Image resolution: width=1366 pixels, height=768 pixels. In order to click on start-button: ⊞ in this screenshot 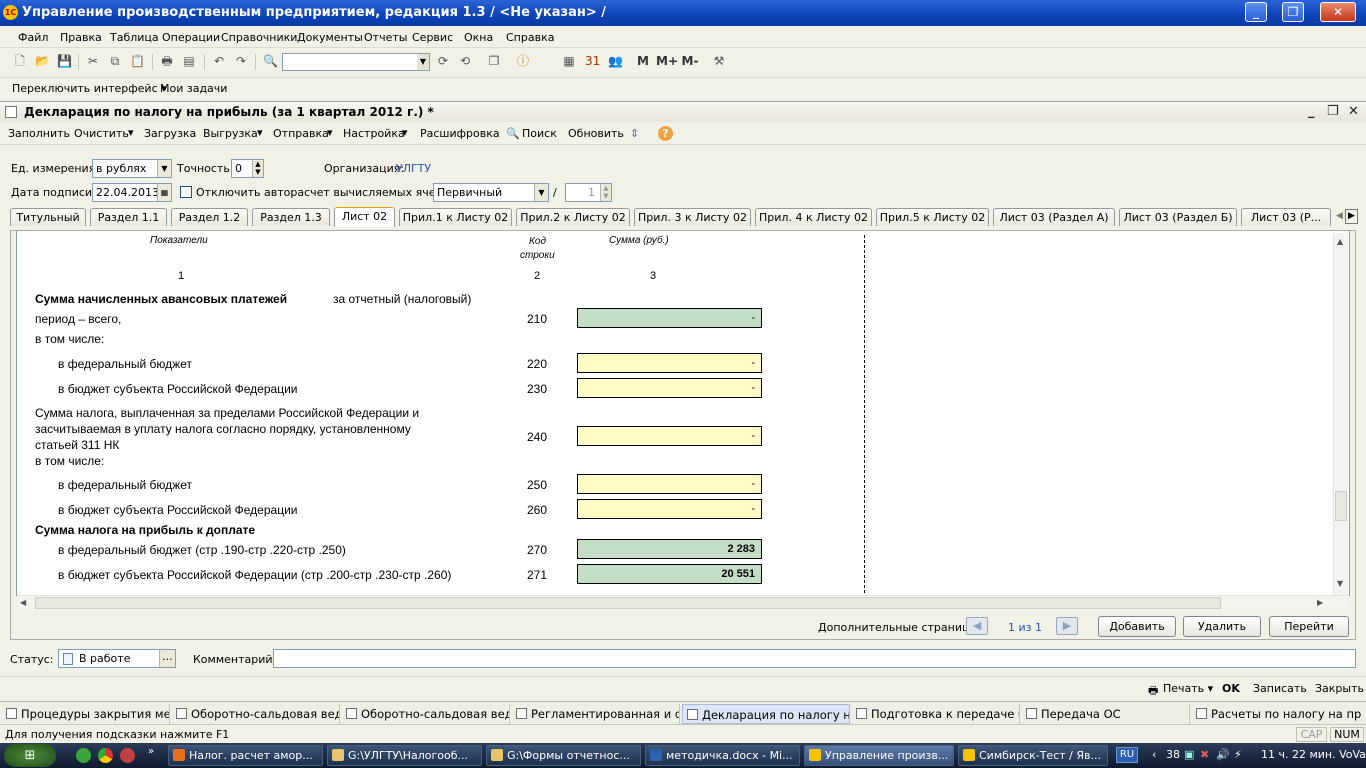, I will do `click(30, 755)`.